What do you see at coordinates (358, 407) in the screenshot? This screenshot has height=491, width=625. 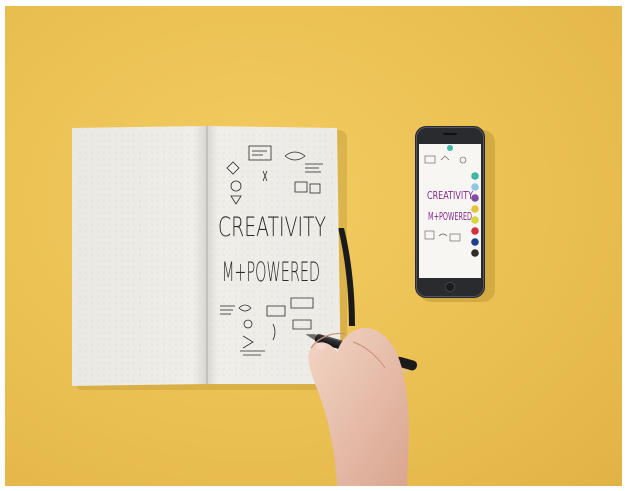 I see `writing-hand` at bounding box center [358, 407].